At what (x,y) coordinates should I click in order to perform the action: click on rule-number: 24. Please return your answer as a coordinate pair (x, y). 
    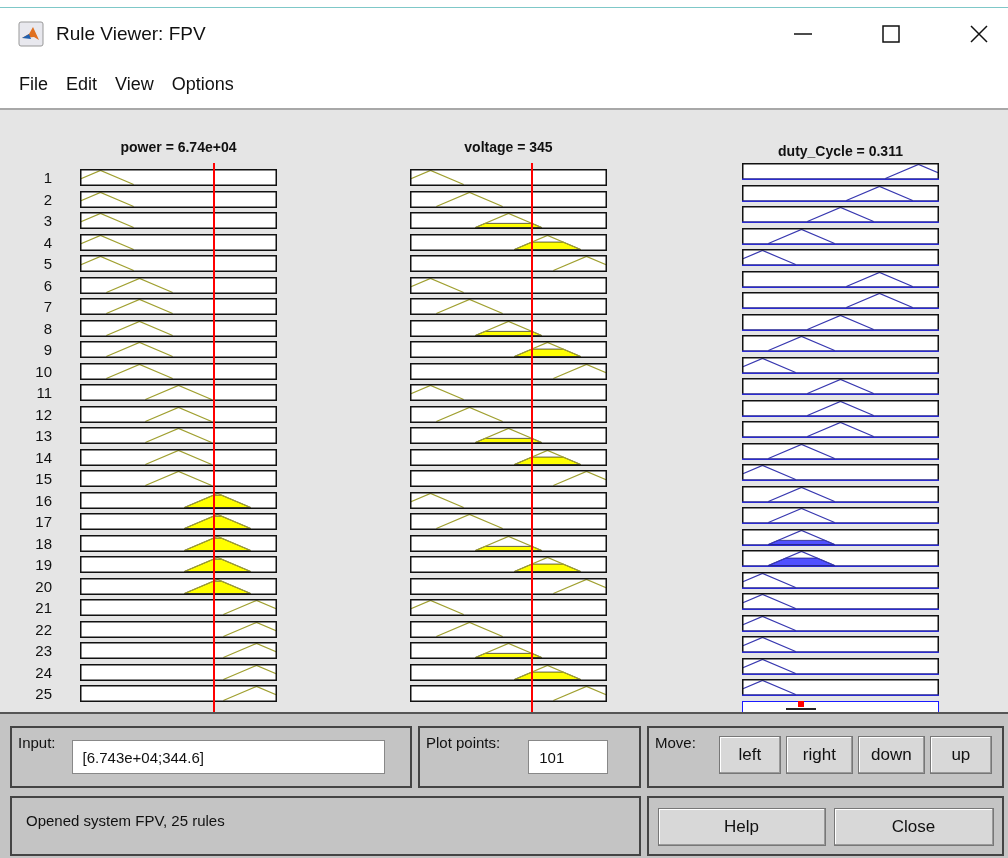
    Looking at the image, I should click on (43, 672).